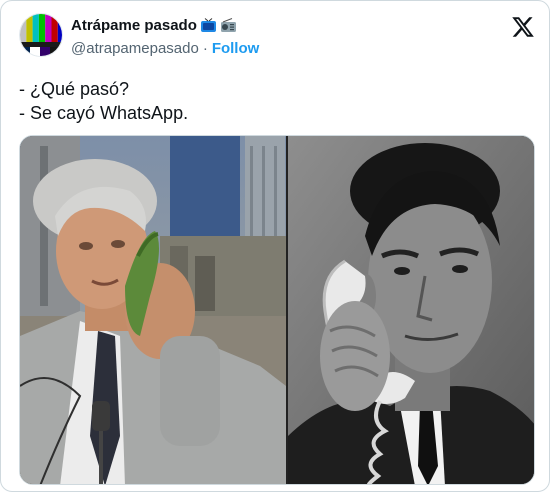 This screenshot has width=550, height=492. I want to click on handle-row: @atrapamepasado · Follow, so click(165, 48).